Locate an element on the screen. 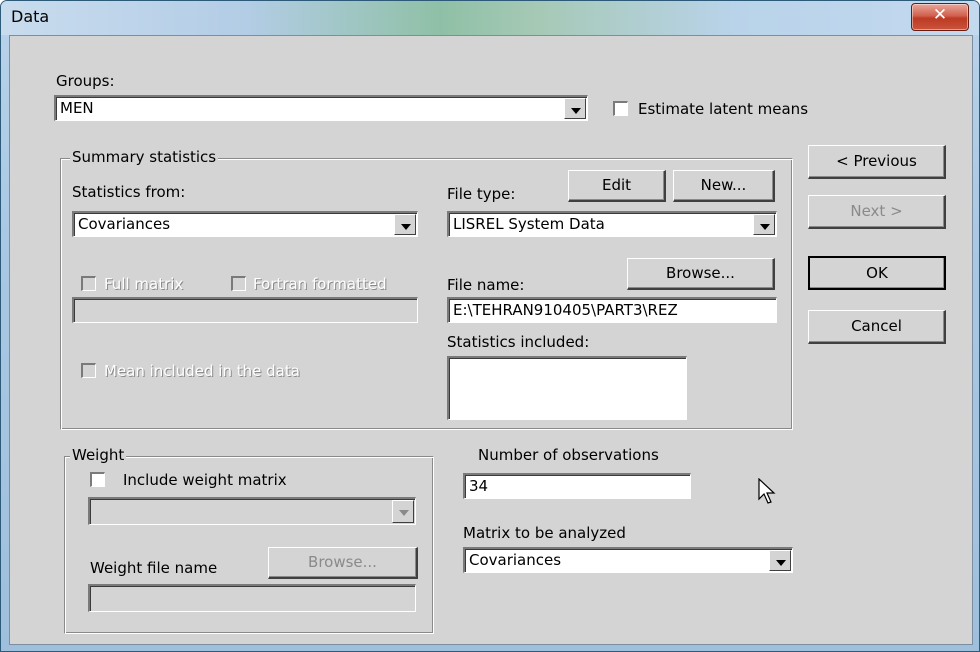 The image size is (980, 652). number-of-observations-label: Number of observations is located at coordinates (568, 455).